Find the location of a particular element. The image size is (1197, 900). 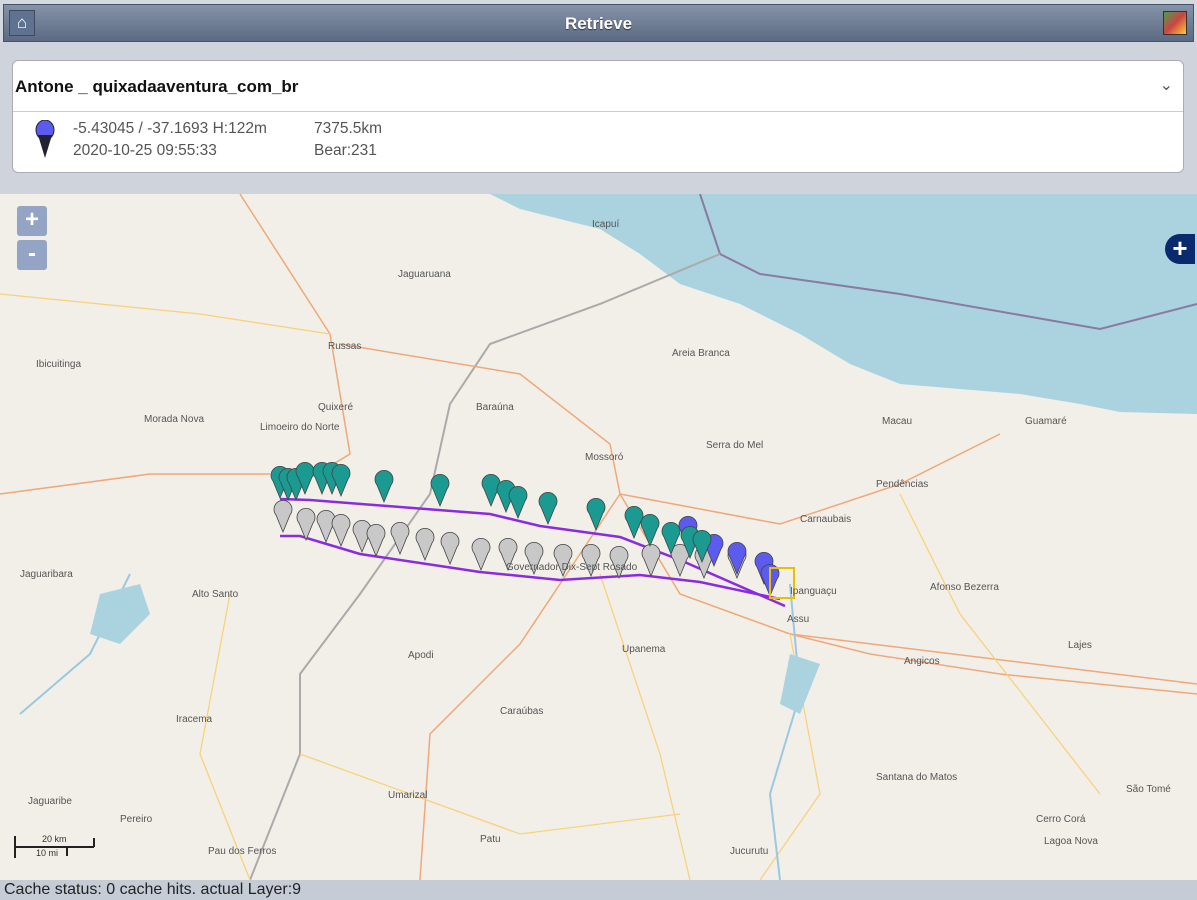

layers-button is located at coordinates (1175, 23).